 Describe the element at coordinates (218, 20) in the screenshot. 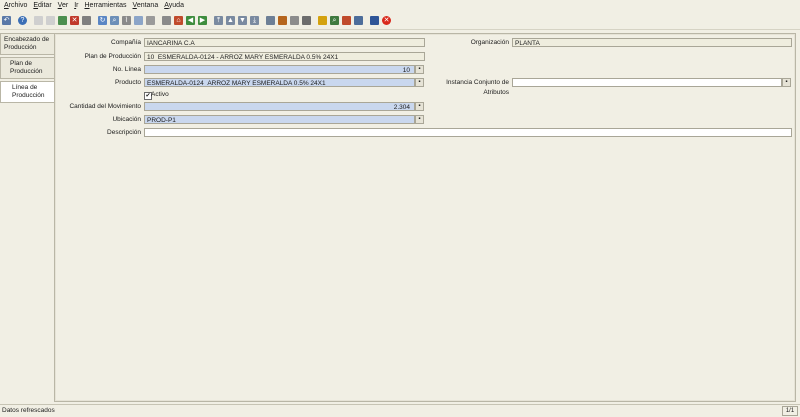

I see `first-record-icon: ⤒` at that location.